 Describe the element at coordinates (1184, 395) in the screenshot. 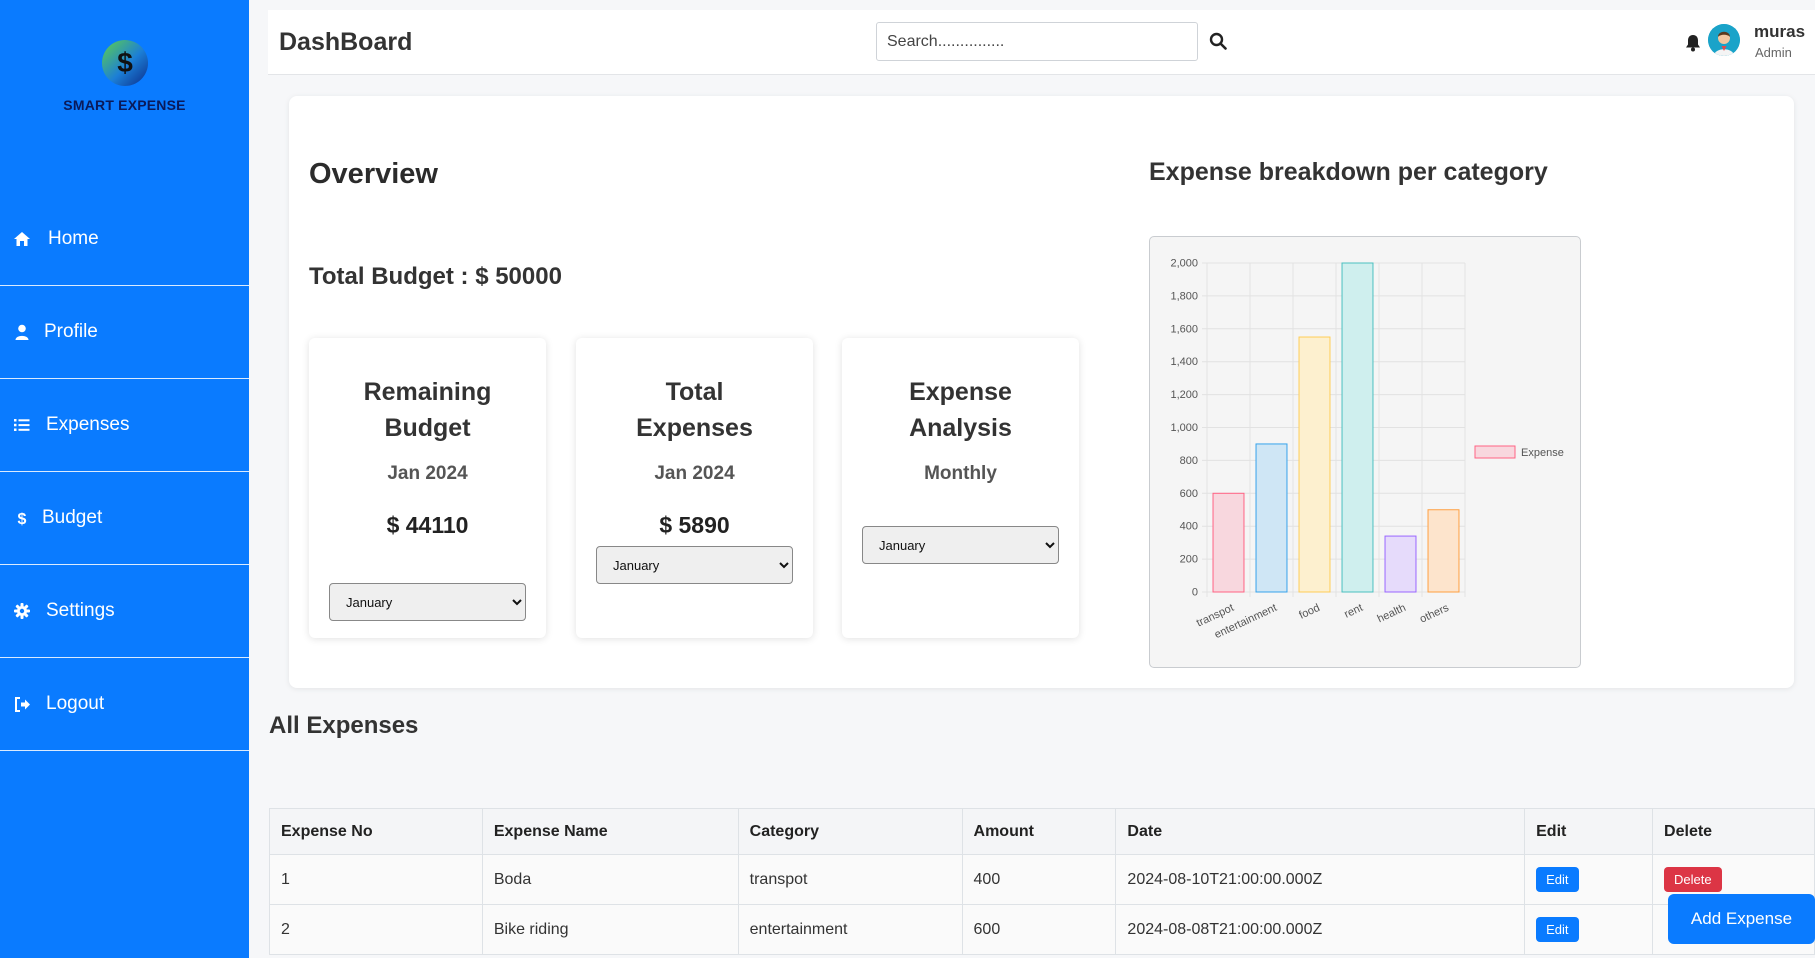

I see `y-tick-label: 1,200` at that location.